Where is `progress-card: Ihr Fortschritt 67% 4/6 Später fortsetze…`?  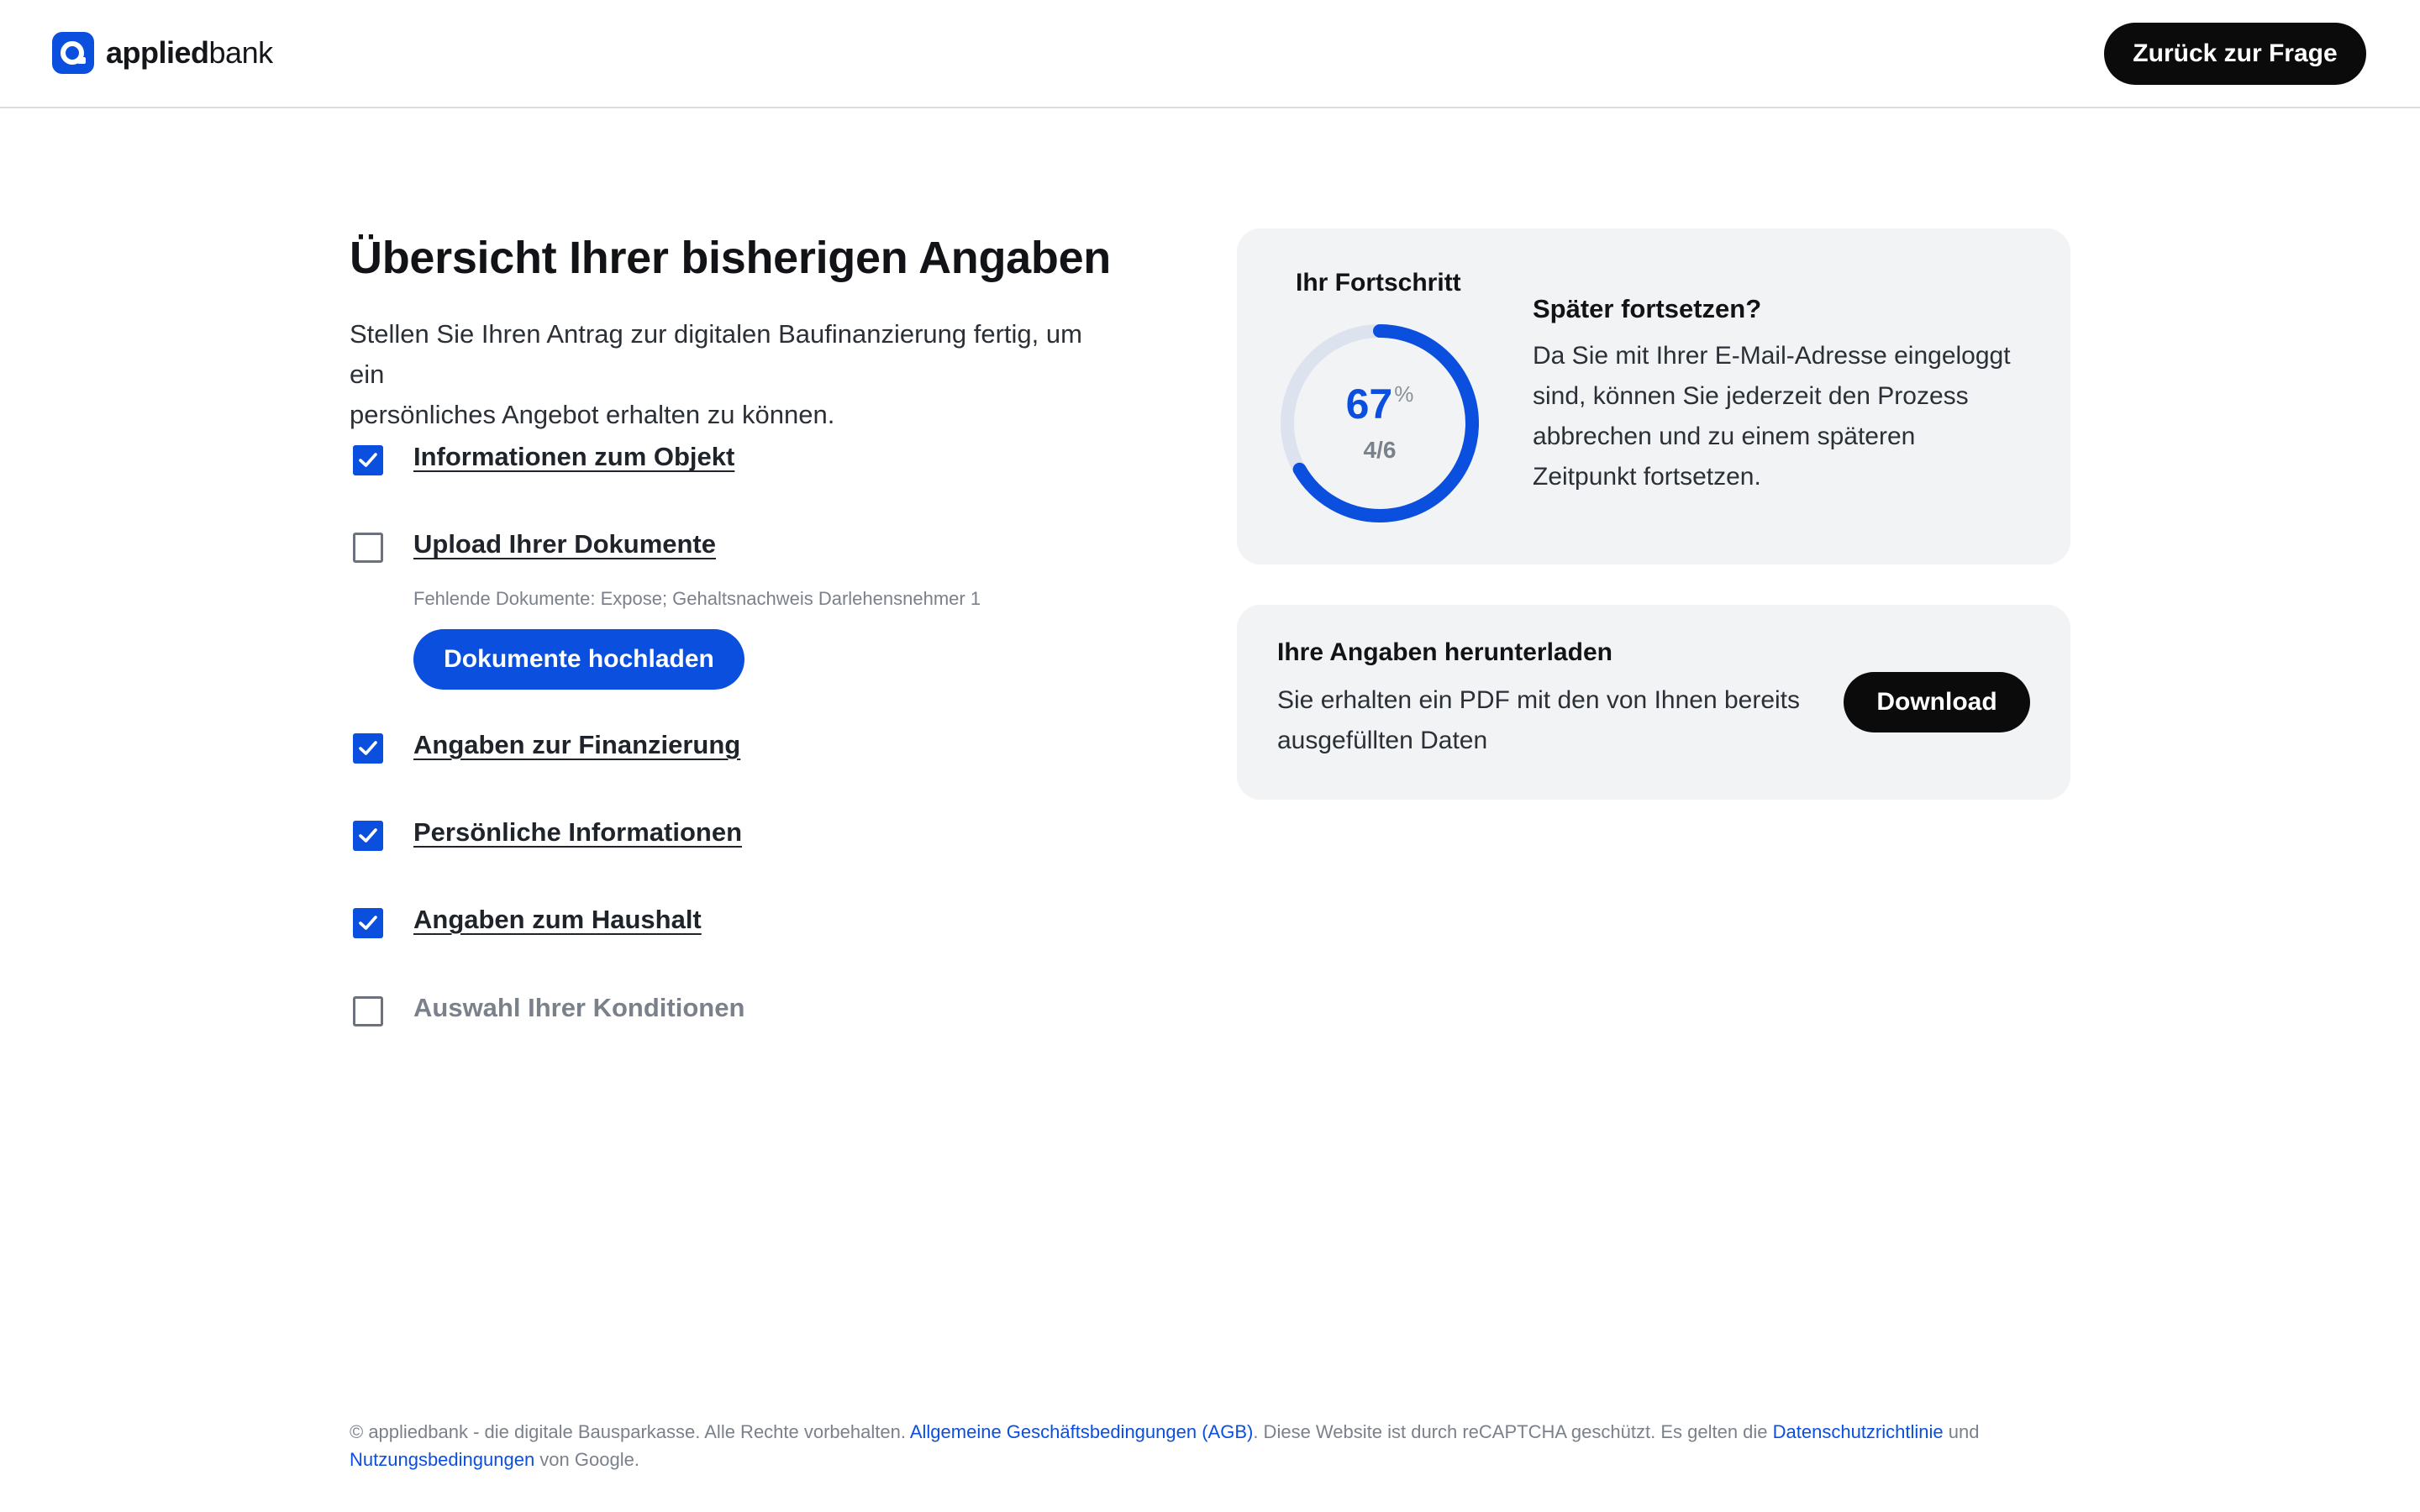 progress-card: Ihr Fortschritt 67% 4/6 Später fortsetze… is located at coordinates (1653, 396).